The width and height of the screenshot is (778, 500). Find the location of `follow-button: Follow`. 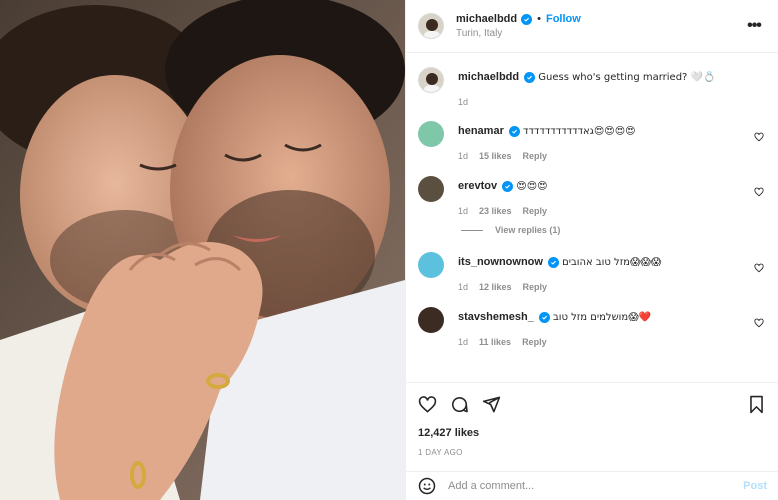

follow-button: Follow is located at coordinates (563, 19).